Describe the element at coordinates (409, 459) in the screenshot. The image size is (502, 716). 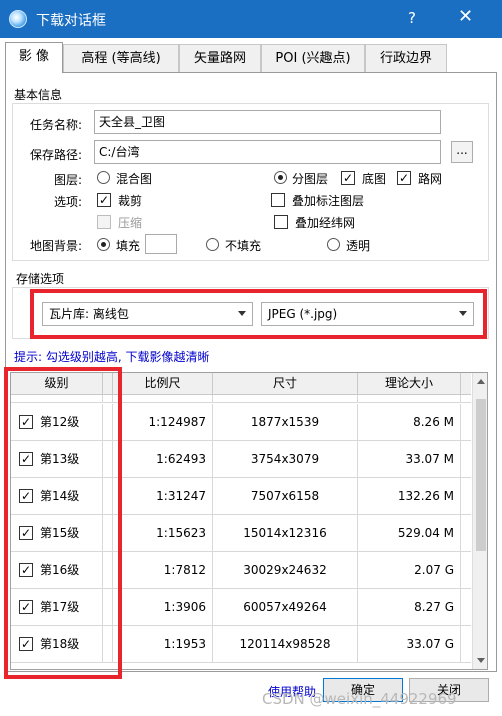
I see `theory-size-cell: 33.07 M` at that location.